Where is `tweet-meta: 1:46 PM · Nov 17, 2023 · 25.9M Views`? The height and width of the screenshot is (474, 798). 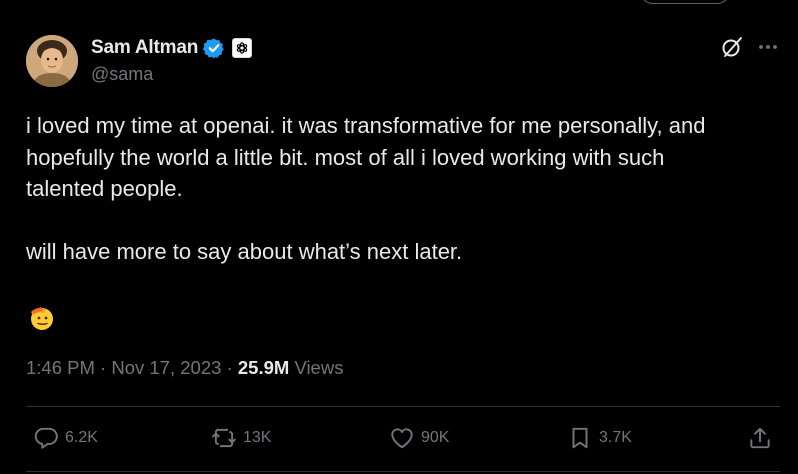
tweet-meta: 1:46 PM · Nov 17, 2023 · 25.9M Views is located at coordinates (184, 368).